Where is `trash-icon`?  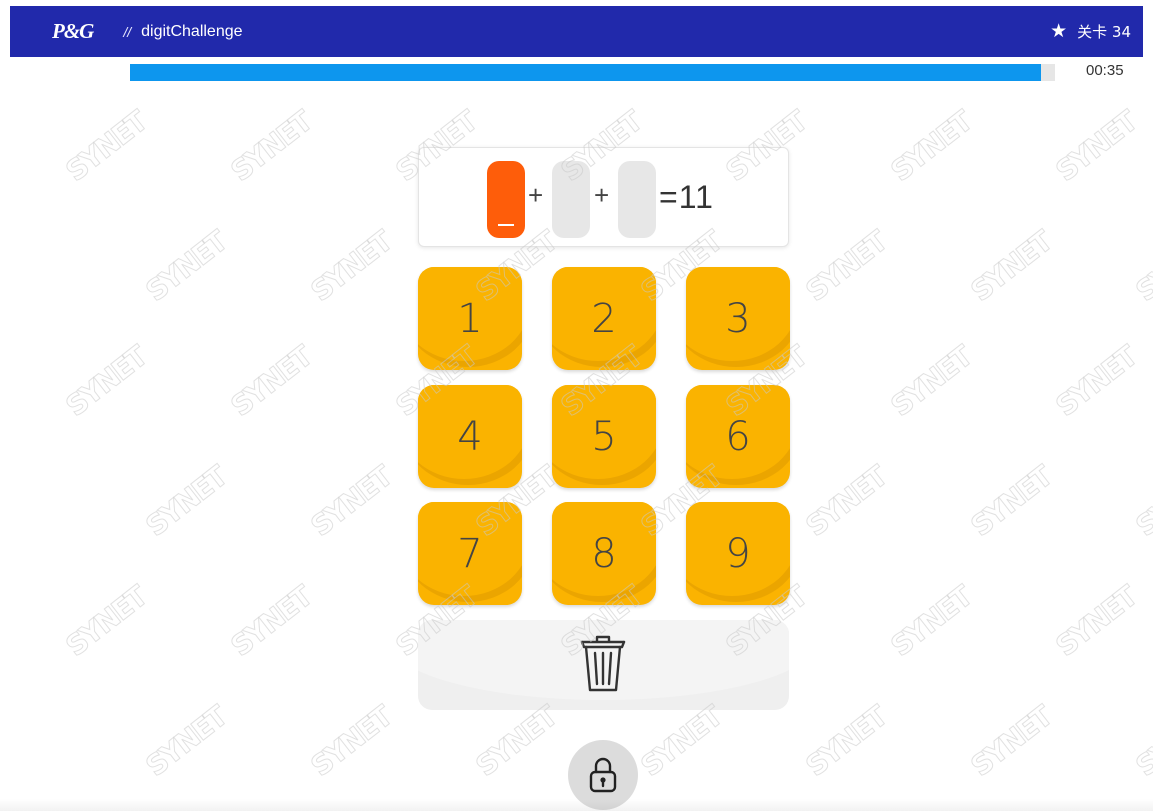
trash-icon is located at coordinates (603, 663).